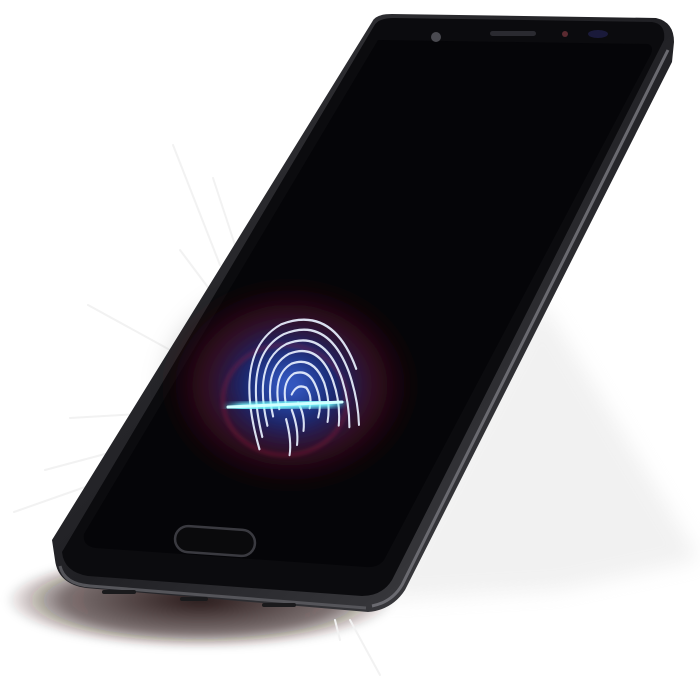  I want to click on sensor-icon, so click(565, 34).